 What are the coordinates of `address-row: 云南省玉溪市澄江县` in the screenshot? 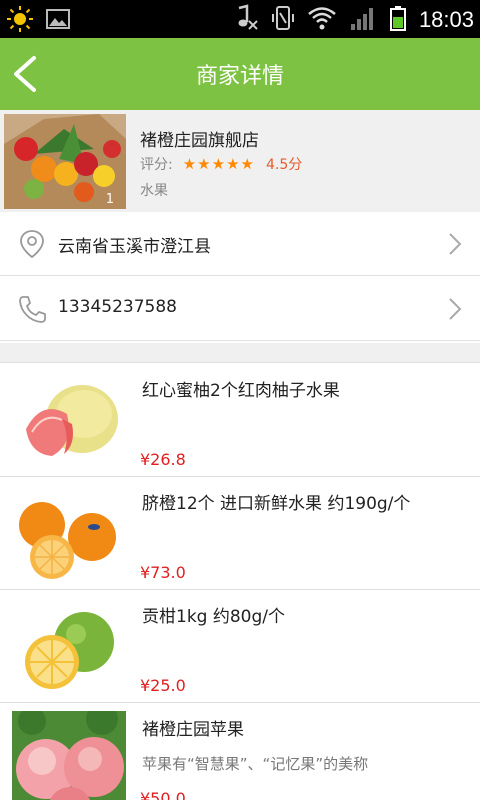 It's located at (240, 244).